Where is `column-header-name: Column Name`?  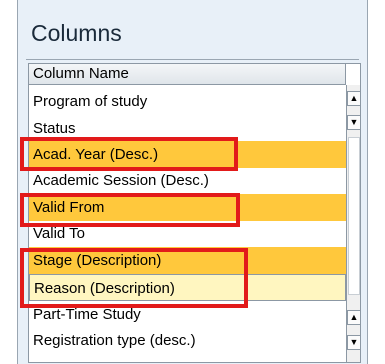 column-header-name: Column Name is located at coordinates (187, 74).